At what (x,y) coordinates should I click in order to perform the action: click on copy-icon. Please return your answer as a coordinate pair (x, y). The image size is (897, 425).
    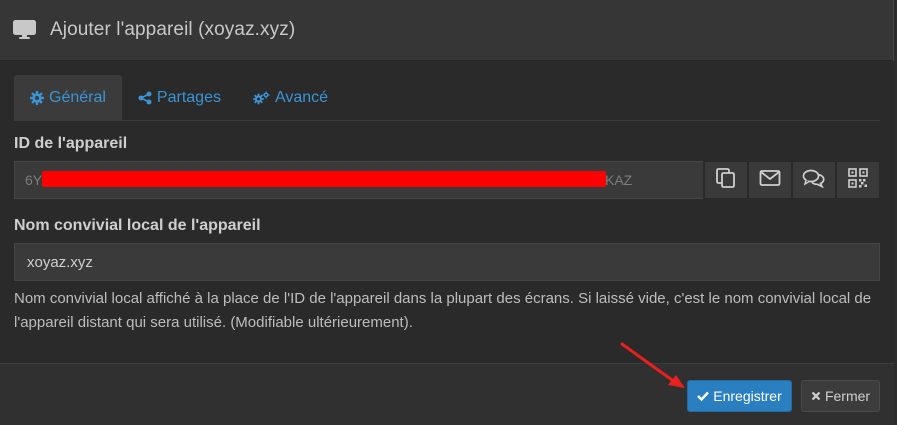
    Looking at the image, I should click on (726, 180).